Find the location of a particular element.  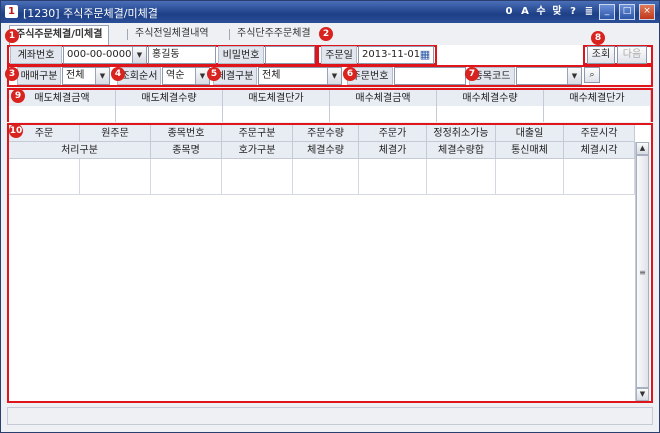

marker-6: 6 is located at coordinates (350, 74).